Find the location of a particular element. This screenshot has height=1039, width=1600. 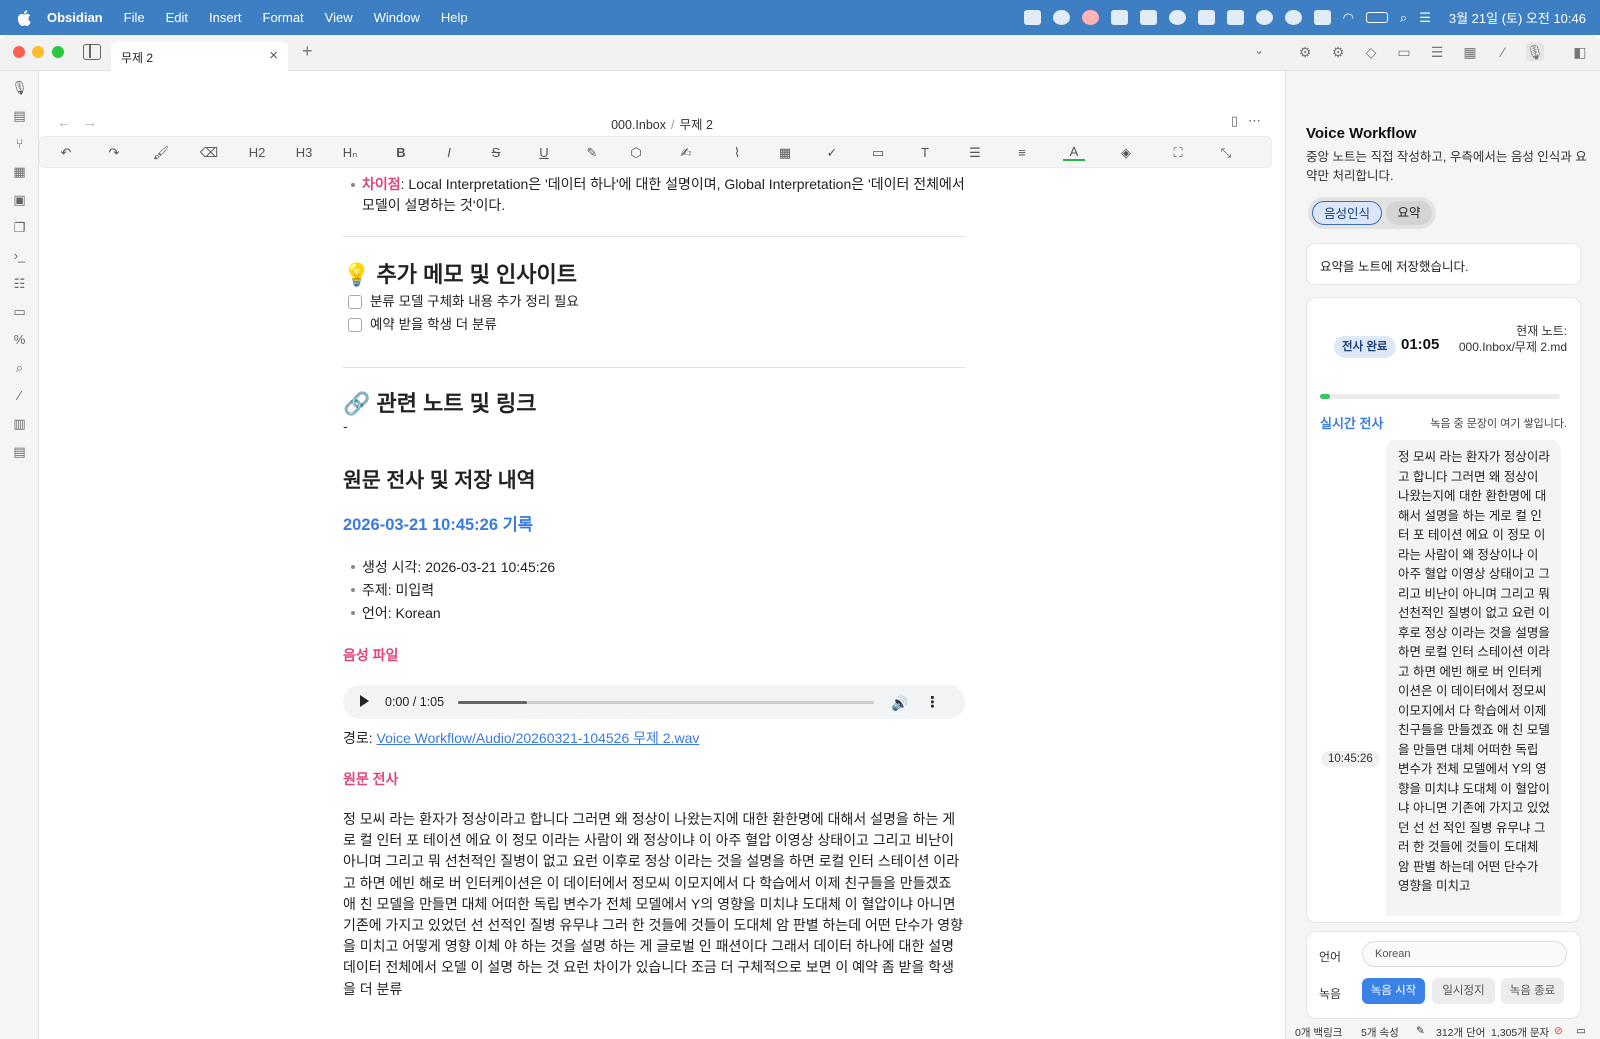

attachment-icon: ⌇ is located at coordinates (737, 153).